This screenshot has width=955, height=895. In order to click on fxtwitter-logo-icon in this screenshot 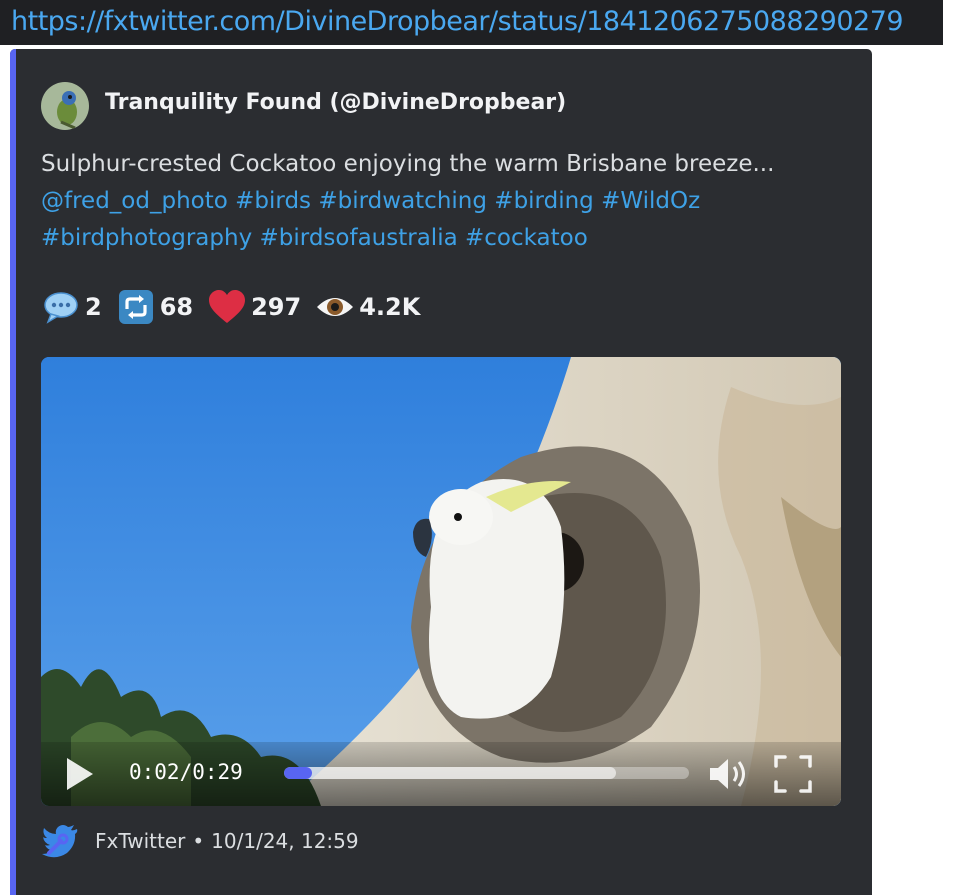, I will do `click(60, 841)`.